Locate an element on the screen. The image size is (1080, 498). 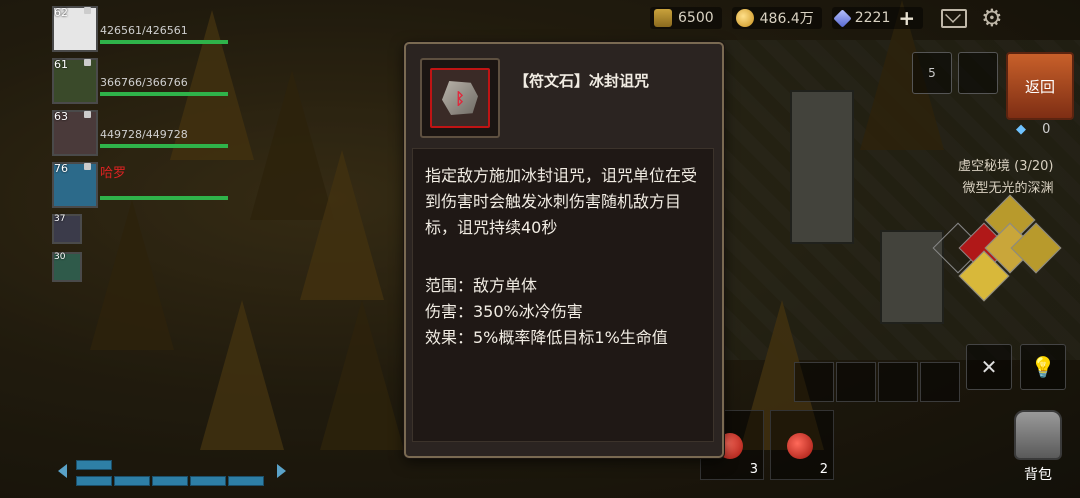
member-level: 63 is located at coordinates (61, 116).